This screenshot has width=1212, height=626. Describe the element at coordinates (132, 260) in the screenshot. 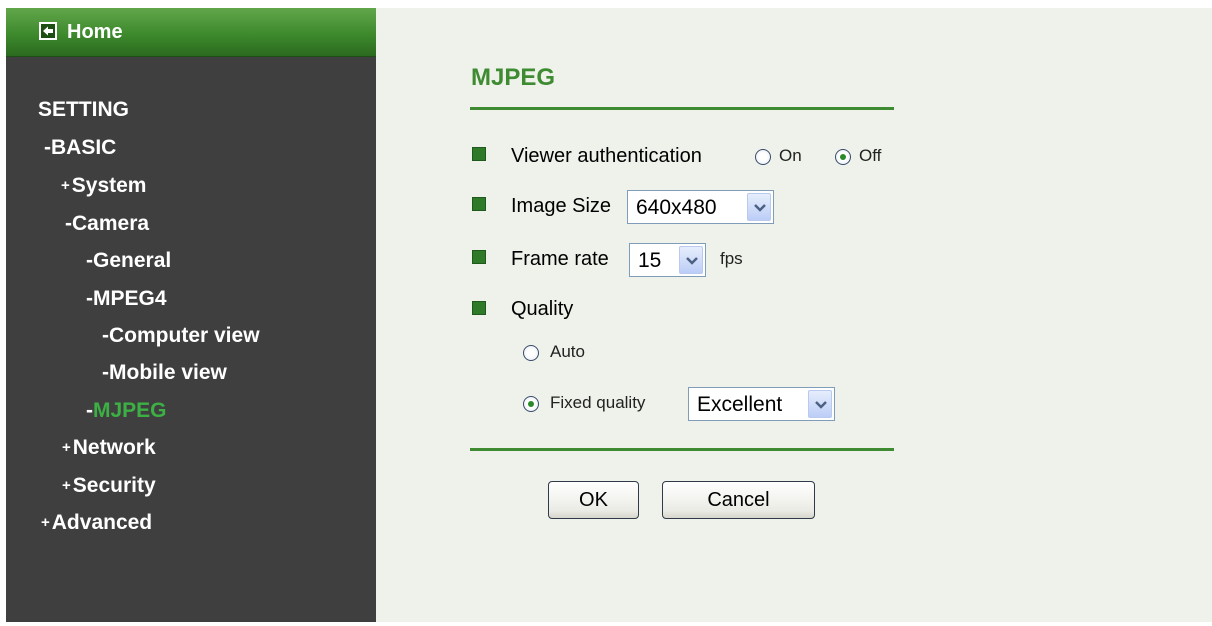

I see `sidebar-item-label: General` at that location.